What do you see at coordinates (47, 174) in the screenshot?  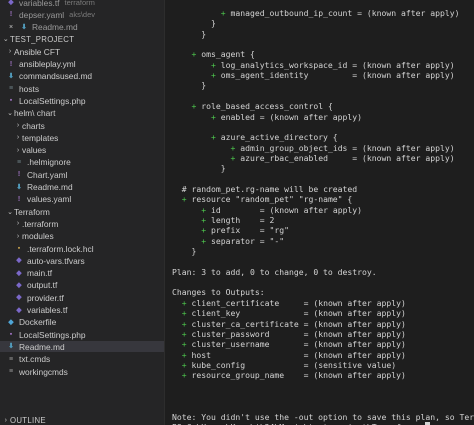 I see `explorer-item-label: Chart.yaml` at bounding box center [47, 174].